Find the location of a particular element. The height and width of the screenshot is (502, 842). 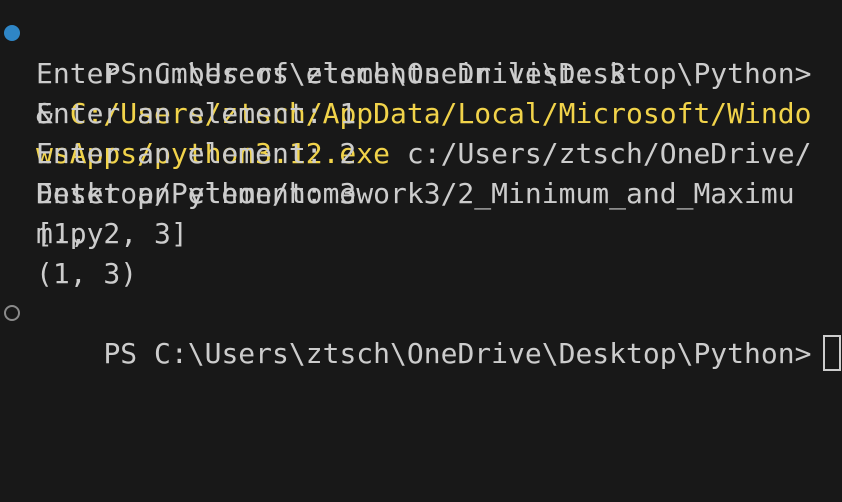

output-line: Enter an element: 2 is located at coordinates (196, 153).